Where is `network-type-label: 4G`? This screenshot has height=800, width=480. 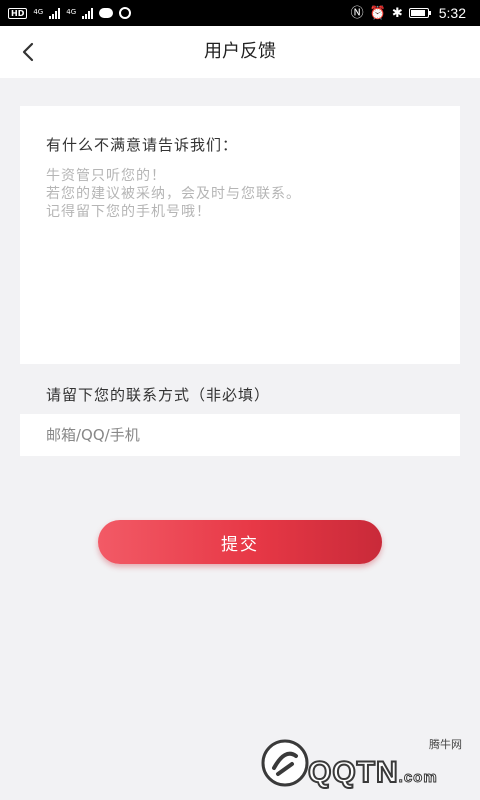 network-type-label: 4G is located at coordinates (38, 12).